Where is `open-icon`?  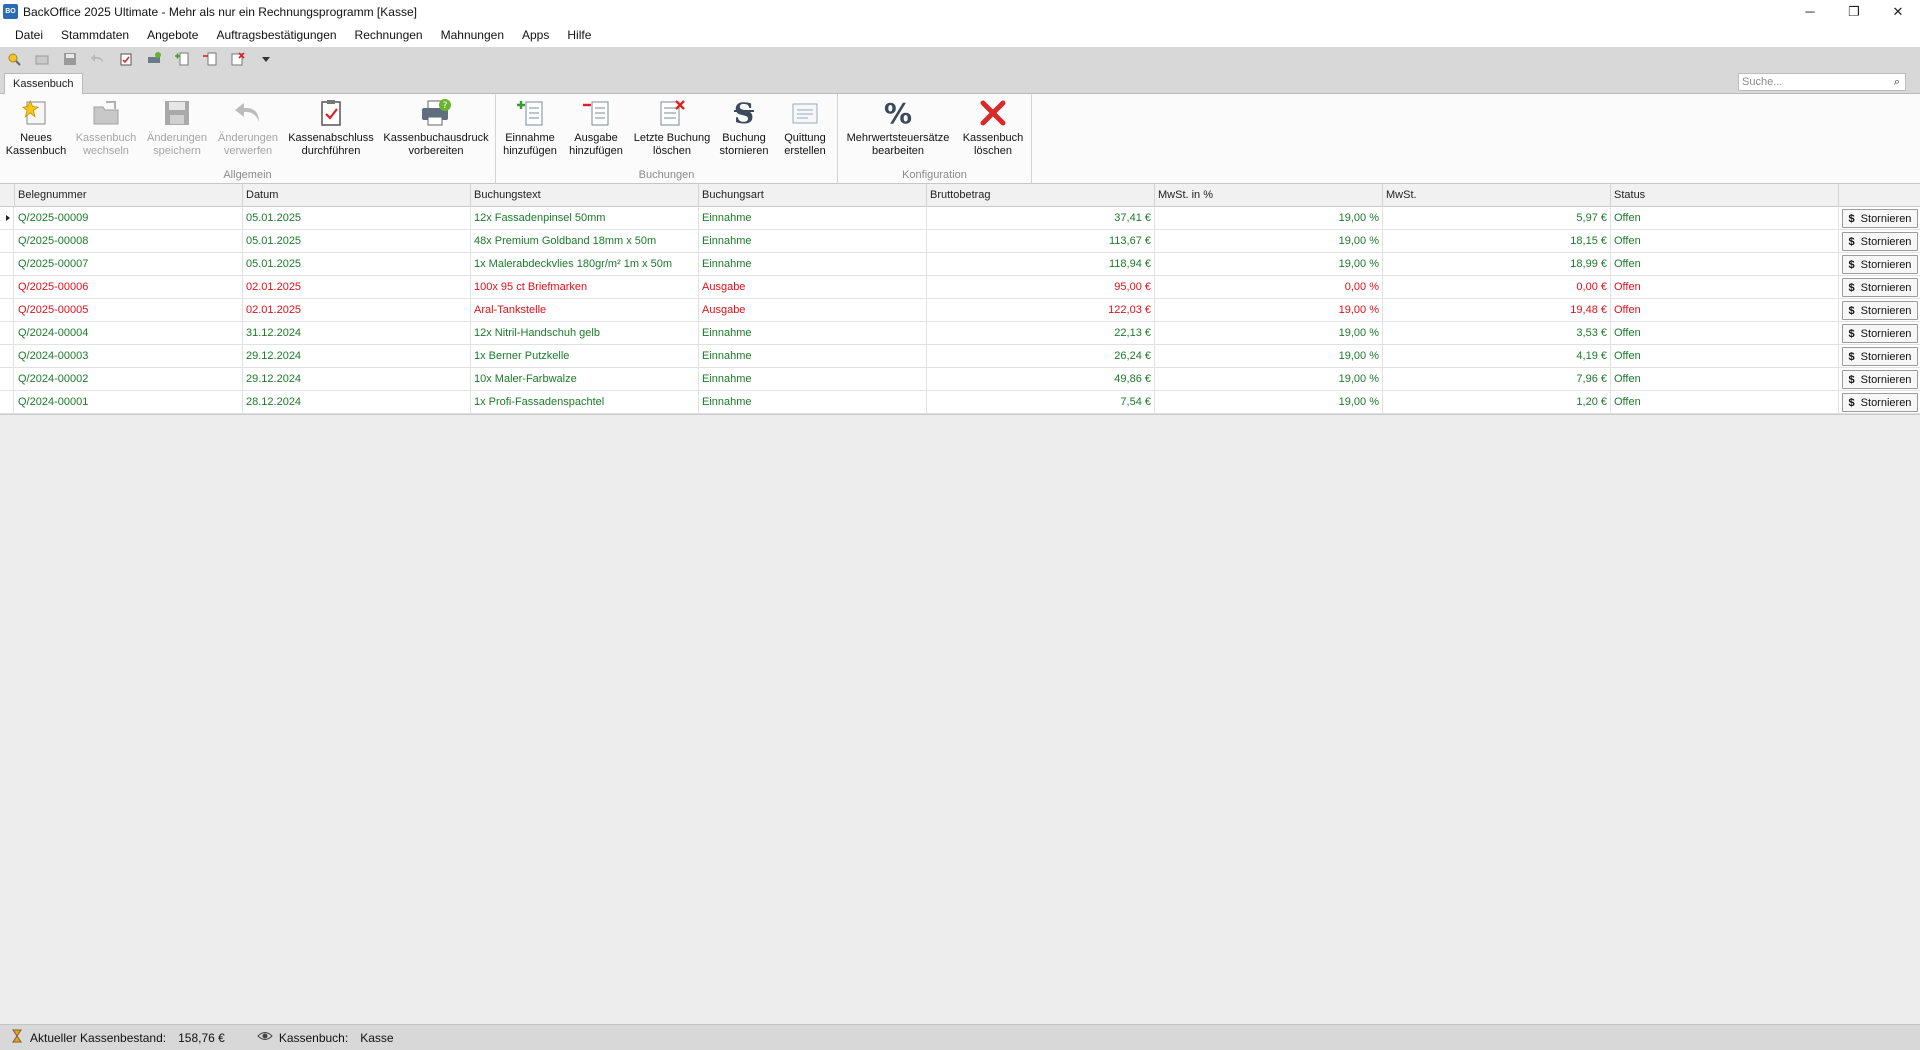 open-icon is located at coordinates (42, 59).